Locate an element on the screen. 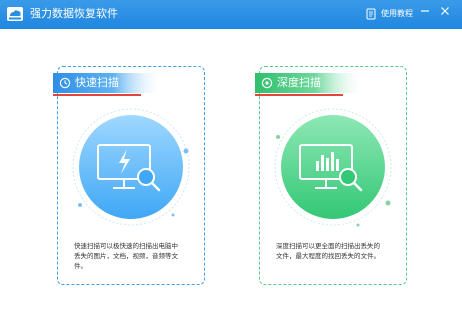 This screenshot has height=320, width=462. minimize-button is located at coordinates (425, 11).